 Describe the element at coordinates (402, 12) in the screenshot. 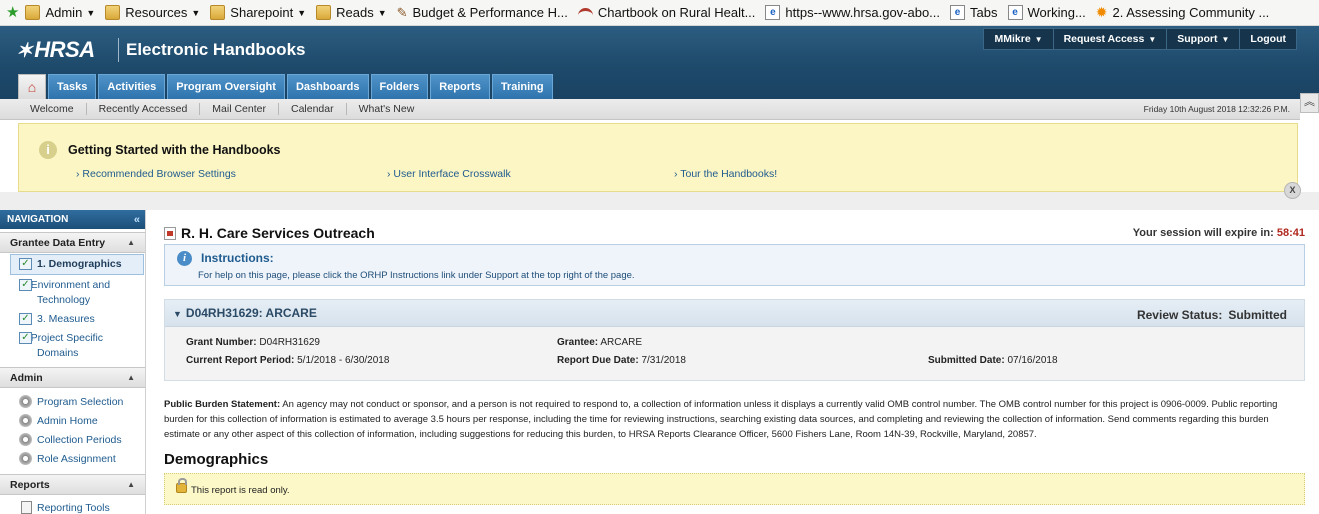

I see `pen-icon: ✎` at that location.